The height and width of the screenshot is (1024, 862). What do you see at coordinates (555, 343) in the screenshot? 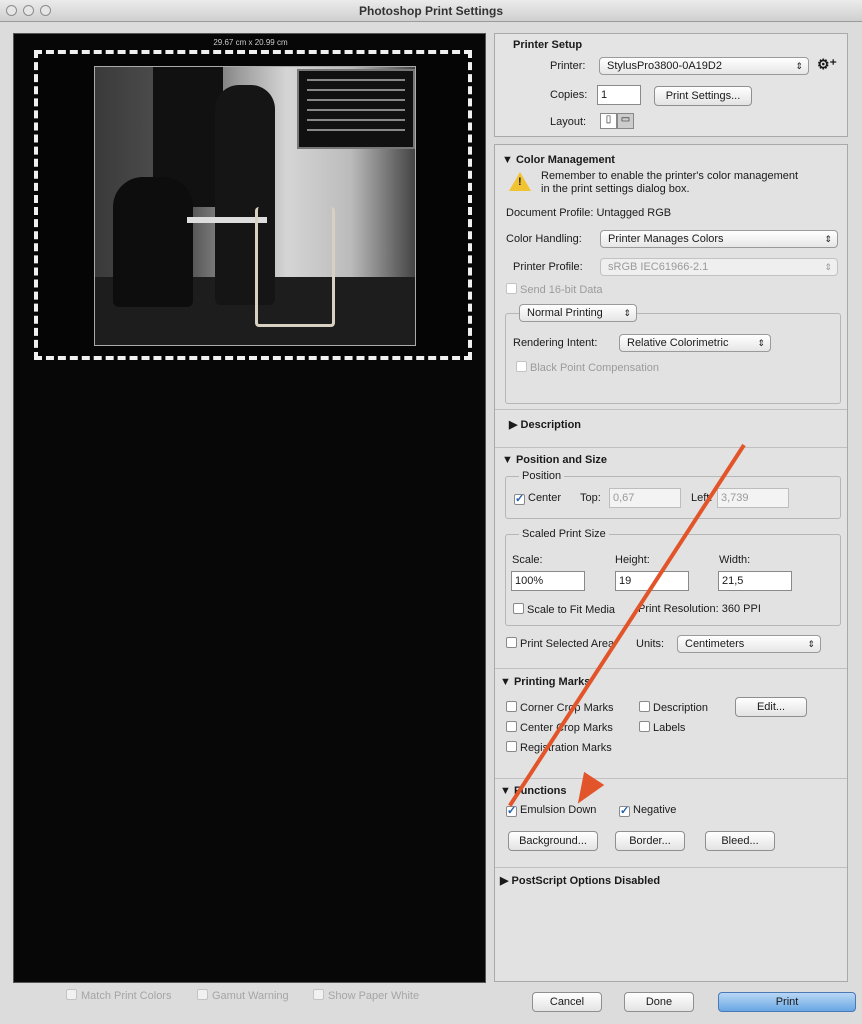
I see `rendering-intent-label: Rendering Intent:` at bounding box center [555, 343].